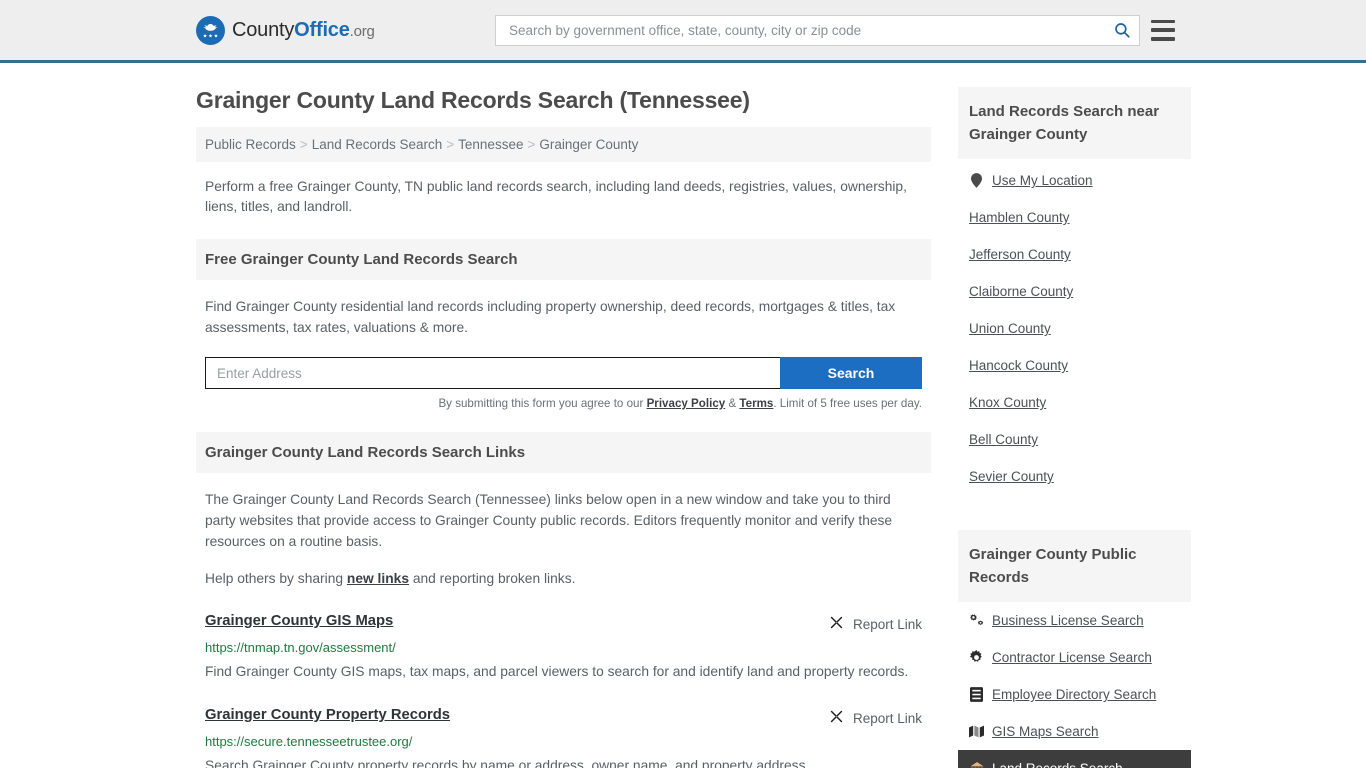  I want to click on sidebar-link-label: Jefferson County, so click(1020, 254).